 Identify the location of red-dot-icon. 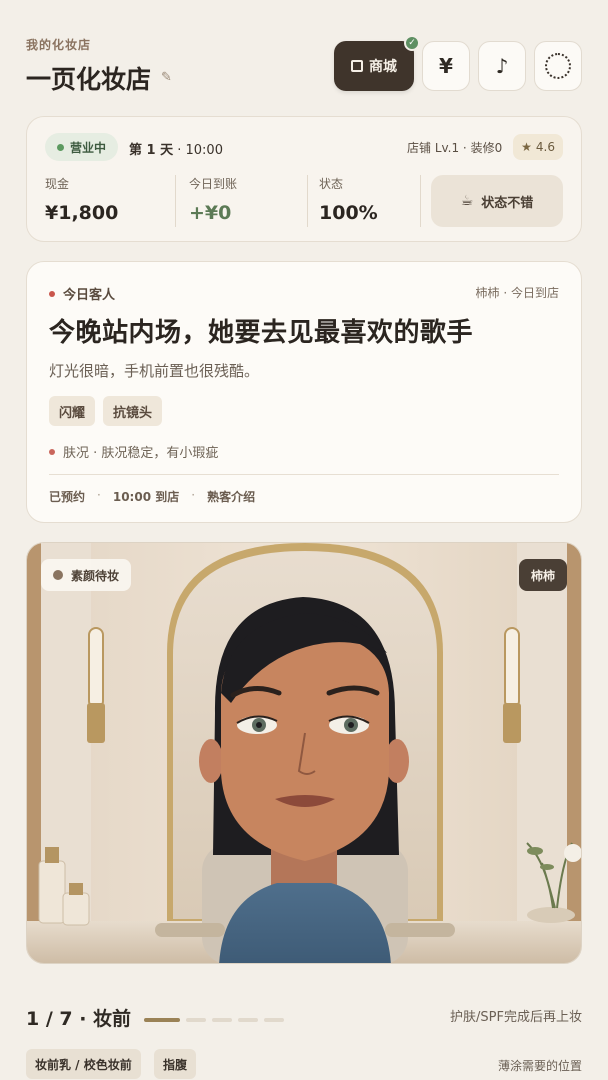
(52, 293).